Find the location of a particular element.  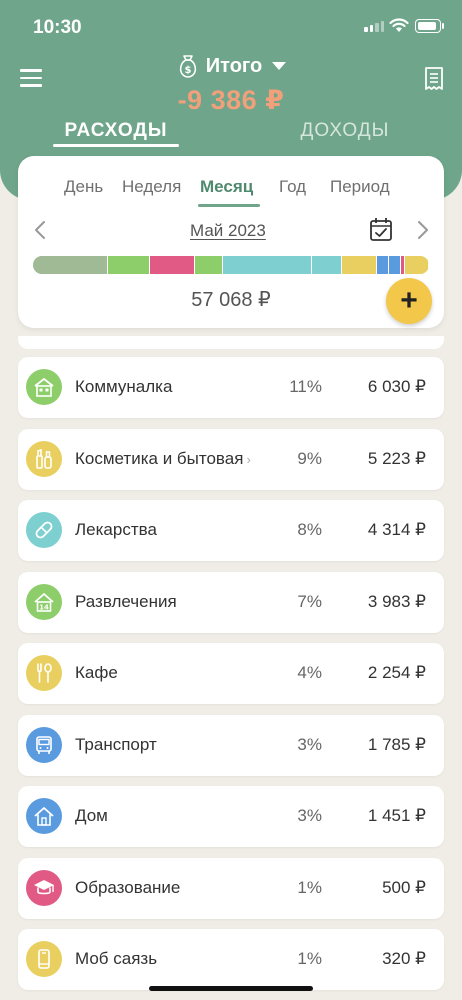

chevron-left-icon is located at coordinates (40, 230).